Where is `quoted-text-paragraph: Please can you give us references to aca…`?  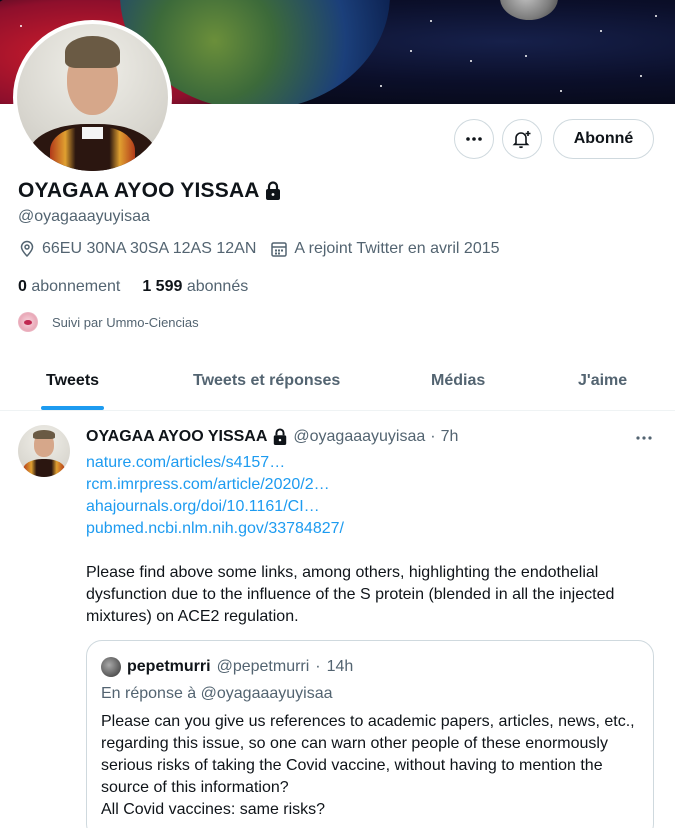 quoted-text-paragraph: Please can you give us references to aca… is located at coordinates (368, 754).